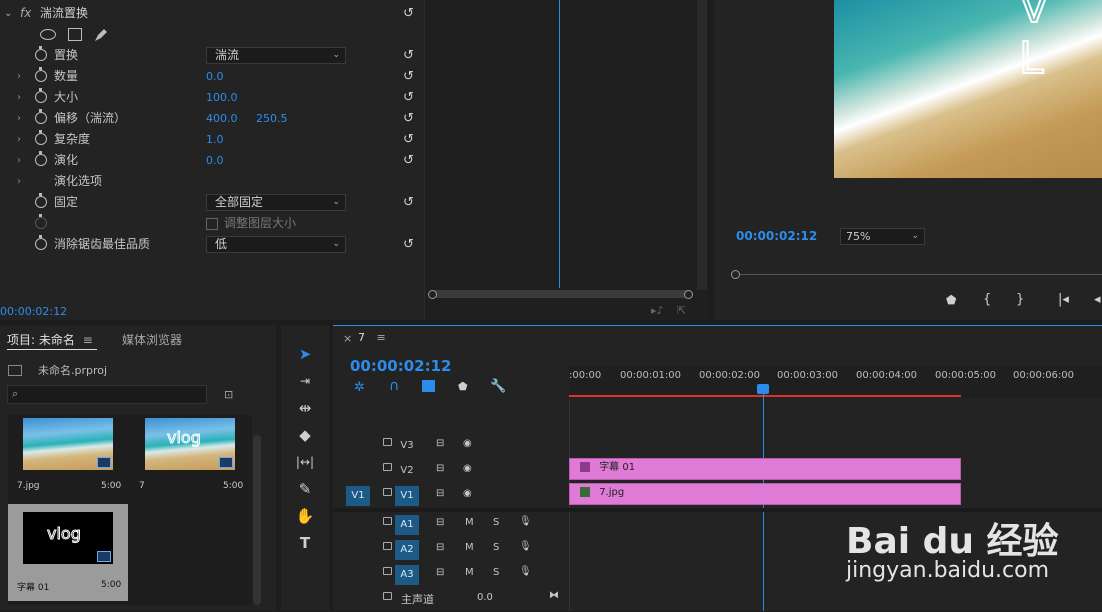  Describe the element at coordinates (407, 496) in the screenshot. I see `track-name: V1` at that location.